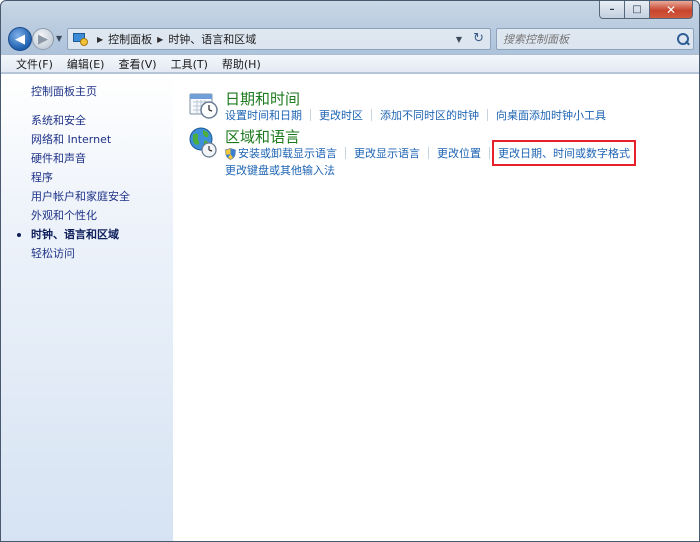 The height and width of the screenshot is (542, 700). I want to click on sidebar-item-programs: 程序, so click(87, 177).